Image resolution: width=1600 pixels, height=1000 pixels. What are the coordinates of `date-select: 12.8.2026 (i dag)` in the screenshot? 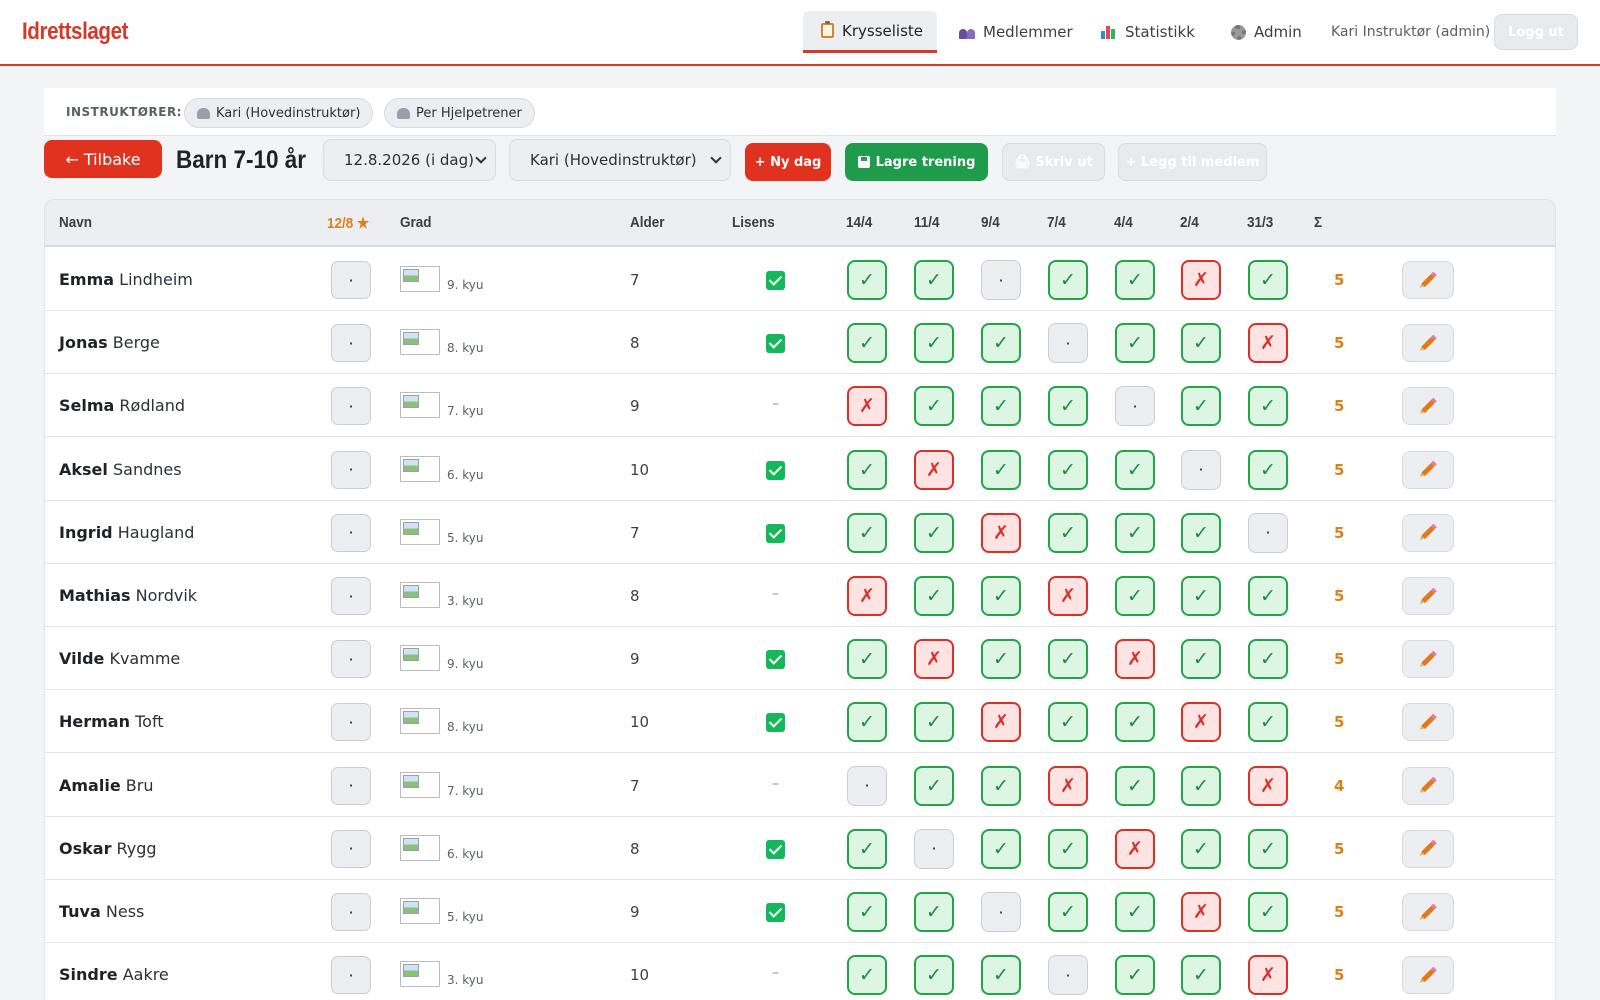 It's located at (409, 160).